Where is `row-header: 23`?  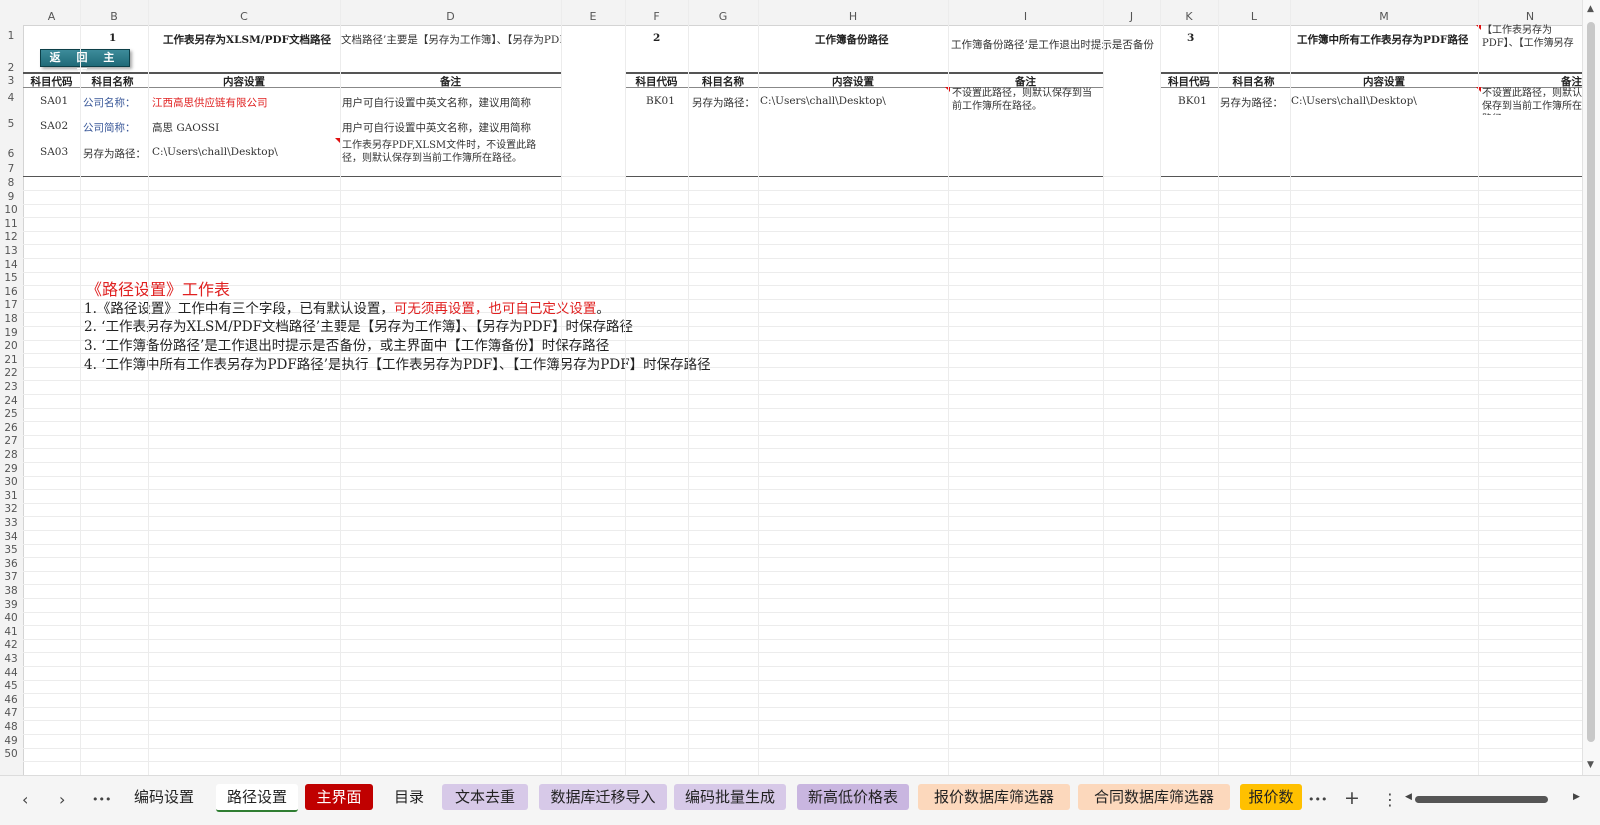
row-header: 23 is located at coordinates (11, 388).